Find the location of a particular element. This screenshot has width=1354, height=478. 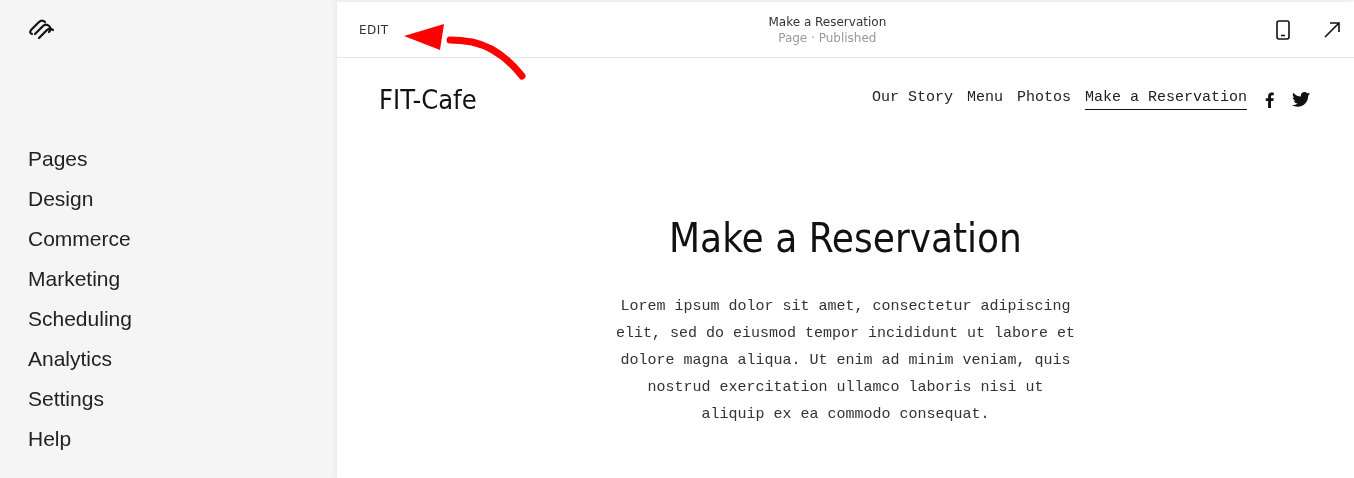

sidebar-item: Scheduling is located at coordinates (80, 319).